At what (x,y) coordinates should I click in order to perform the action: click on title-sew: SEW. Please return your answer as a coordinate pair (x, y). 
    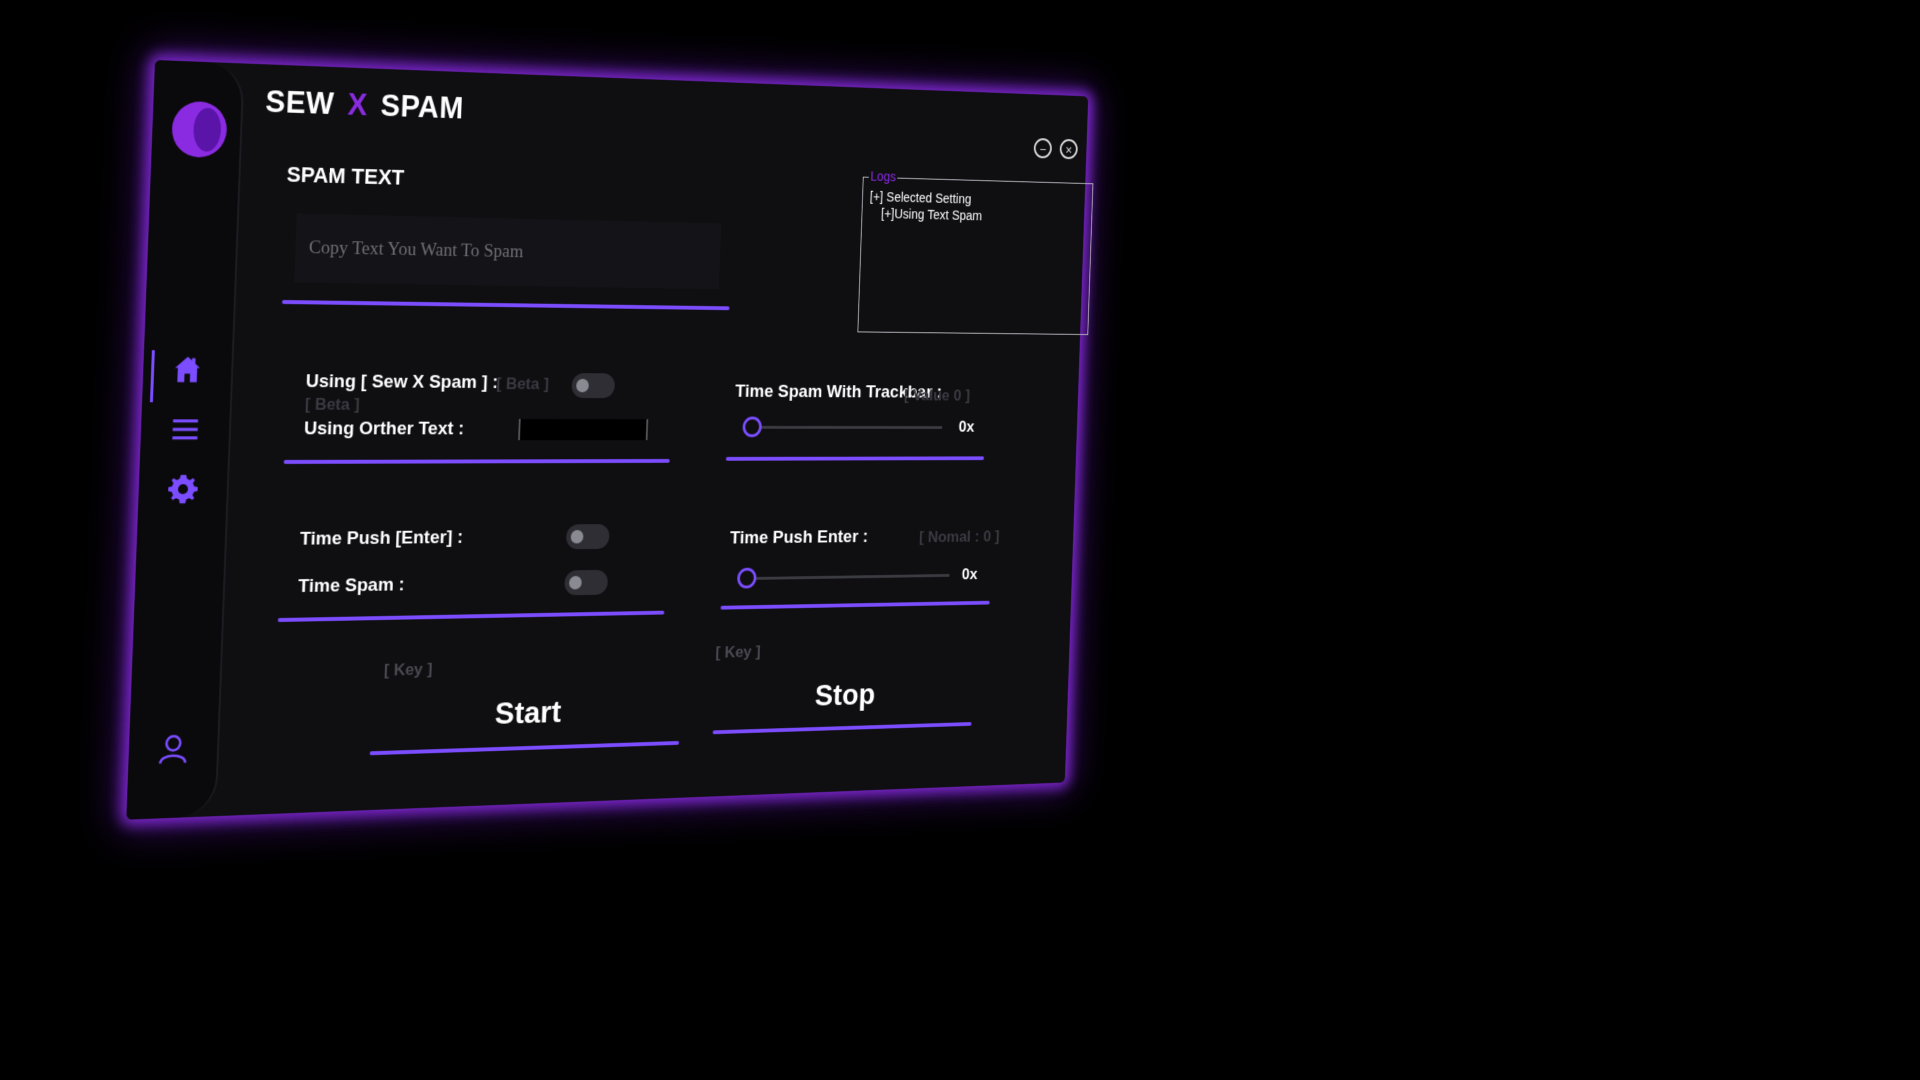
    Looking at the image, I should click on (300, 102).